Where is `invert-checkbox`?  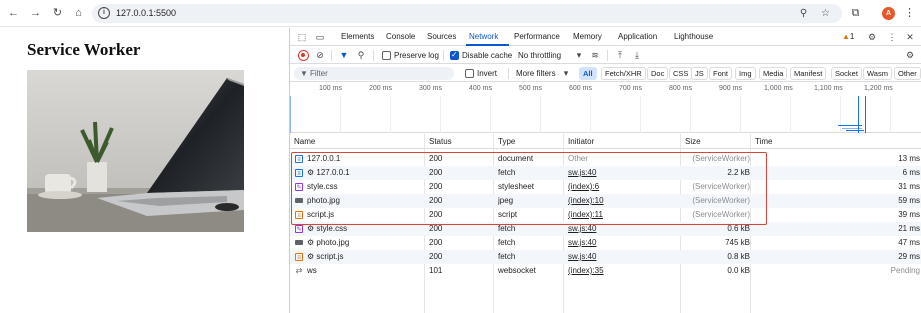
invert-checkbox is located at coordinates (469, 73).